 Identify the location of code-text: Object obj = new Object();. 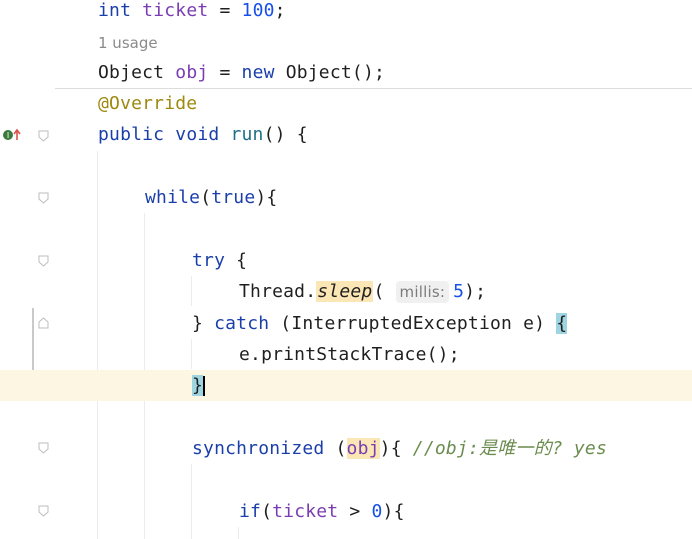
(241, 72).